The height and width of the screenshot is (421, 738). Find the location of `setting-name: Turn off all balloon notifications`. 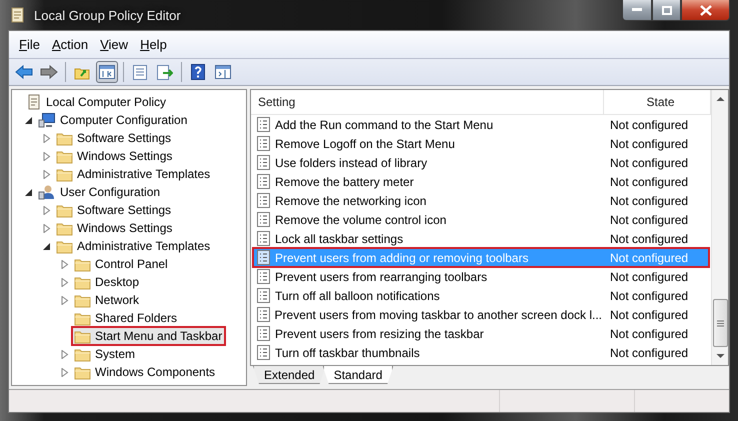

setting-name: Turn off all balloon notifications is located at coordinates (357, 295).